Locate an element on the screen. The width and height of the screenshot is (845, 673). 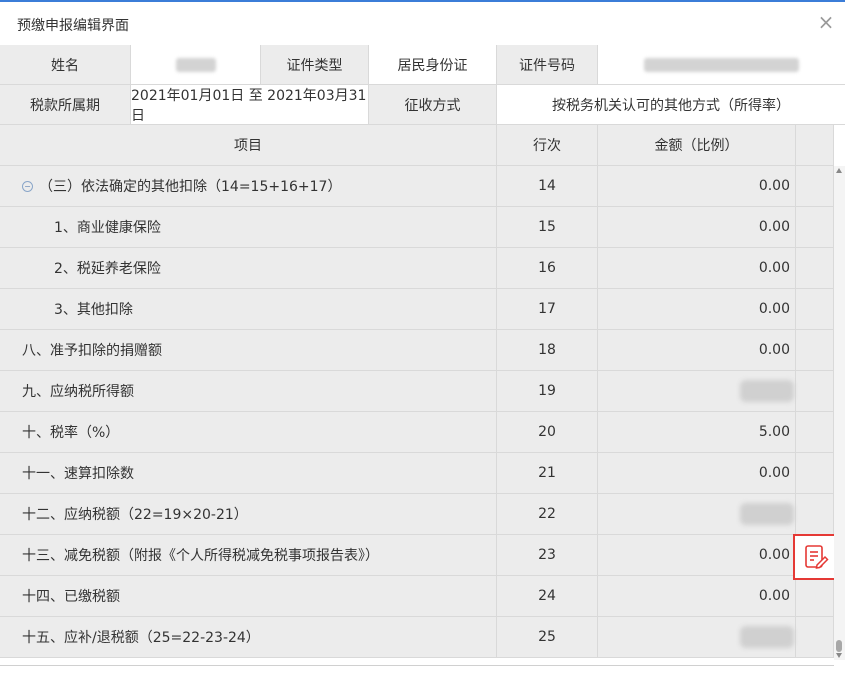
edit-relief-report-button is located at coordinates (816, 557).